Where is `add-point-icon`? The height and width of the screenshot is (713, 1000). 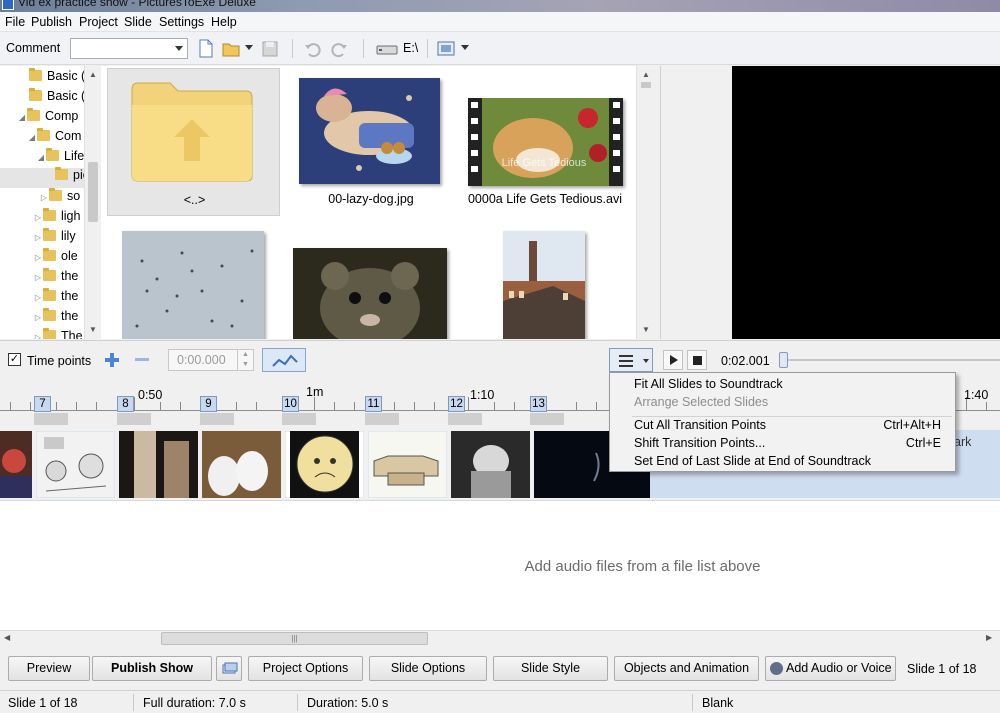
add-point-icon is located at coordinates (112, 360).